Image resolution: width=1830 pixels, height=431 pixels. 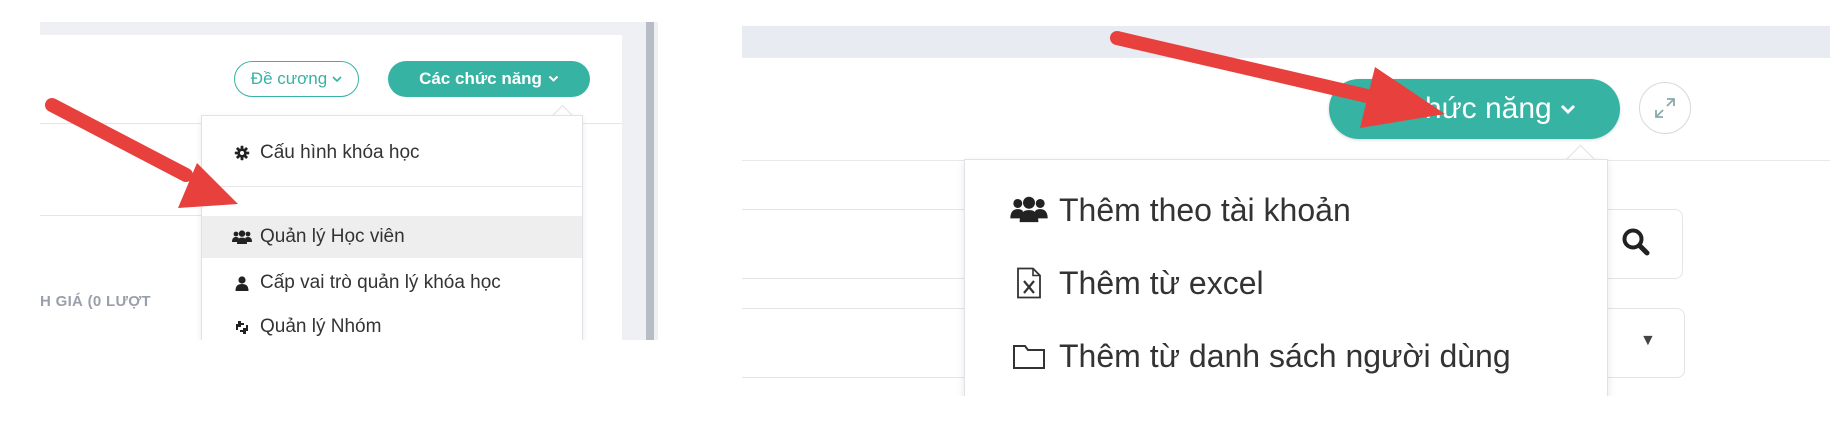 I want to click on search-icon, so click(x=1636, y=242).